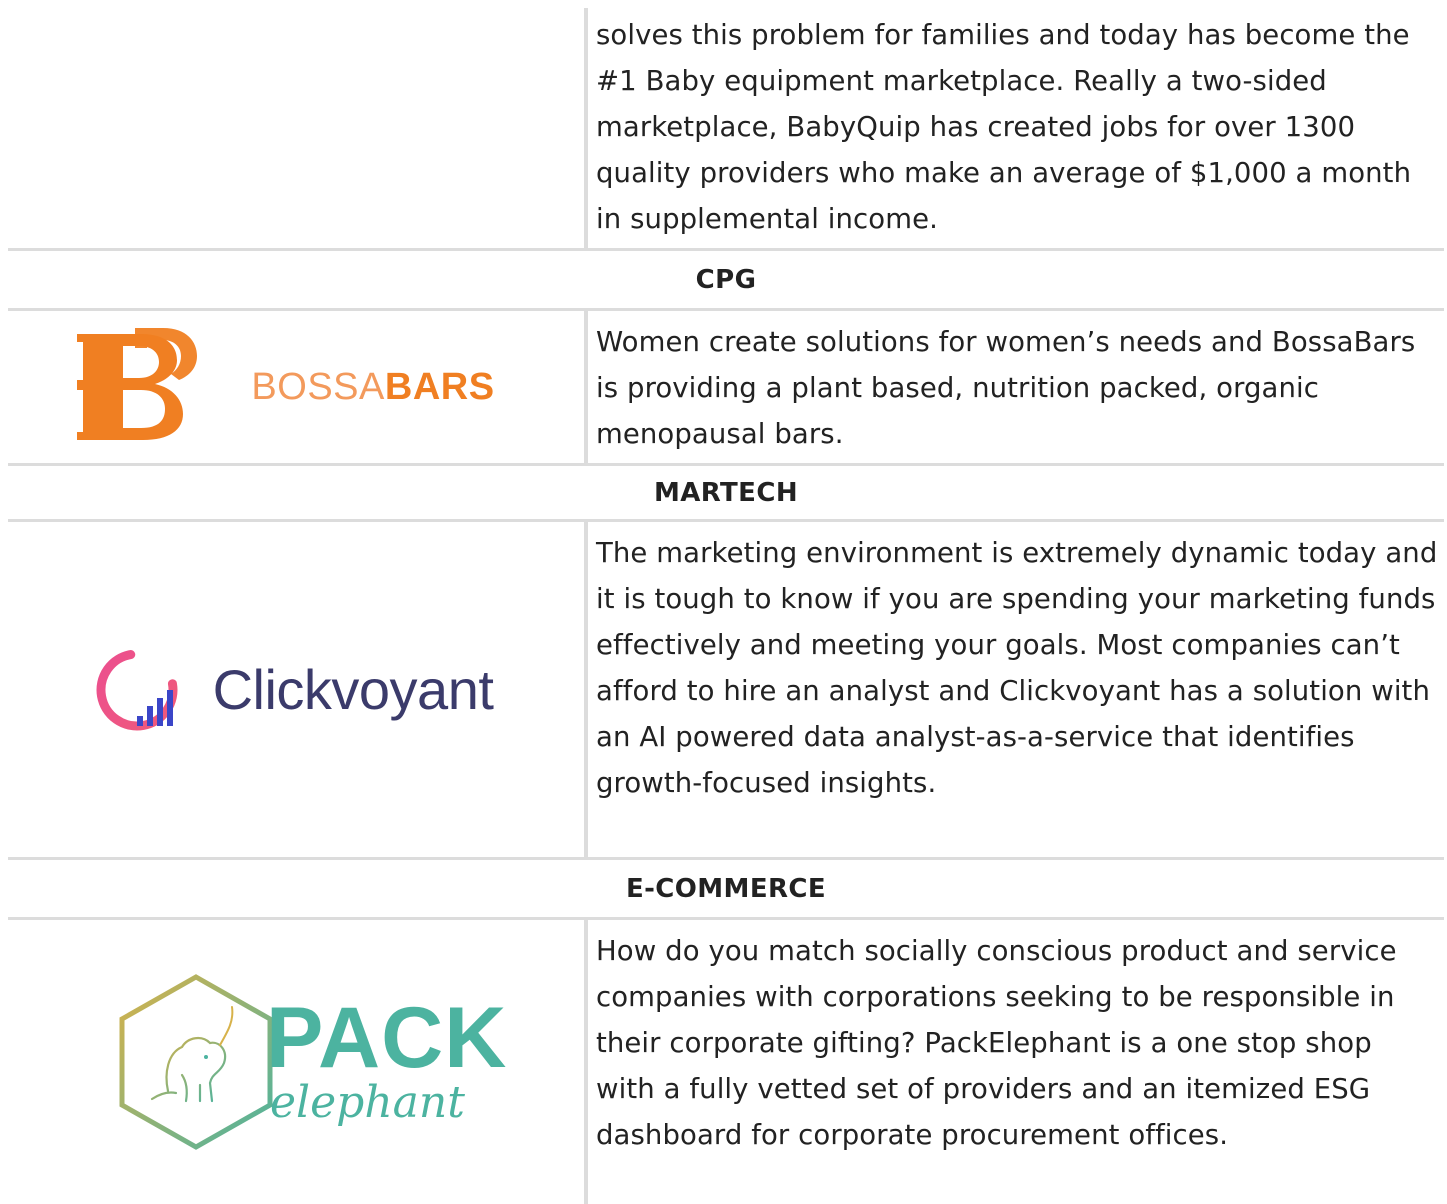 Image resolution: width=1447 pixels, height=1204 pixels. Describe the element at coordinates (387, 1038) in the screenshot. I see `packelephant-wordmark-main: PACK` at that location.